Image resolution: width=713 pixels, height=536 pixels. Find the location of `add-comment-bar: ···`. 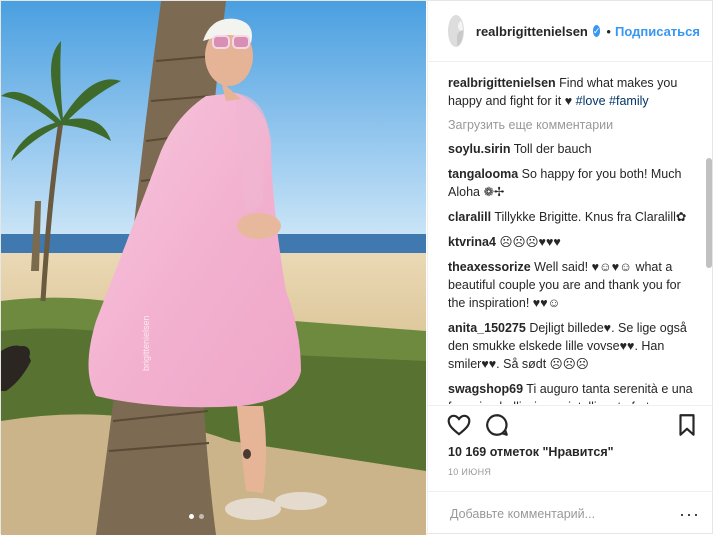

add-comment-bar: ··· is located at coordinates (570, 513).